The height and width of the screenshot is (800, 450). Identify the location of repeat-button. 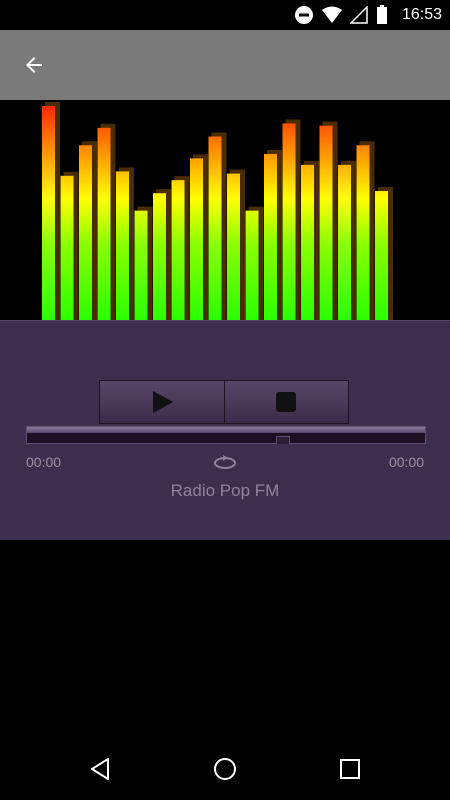
(225, 462).